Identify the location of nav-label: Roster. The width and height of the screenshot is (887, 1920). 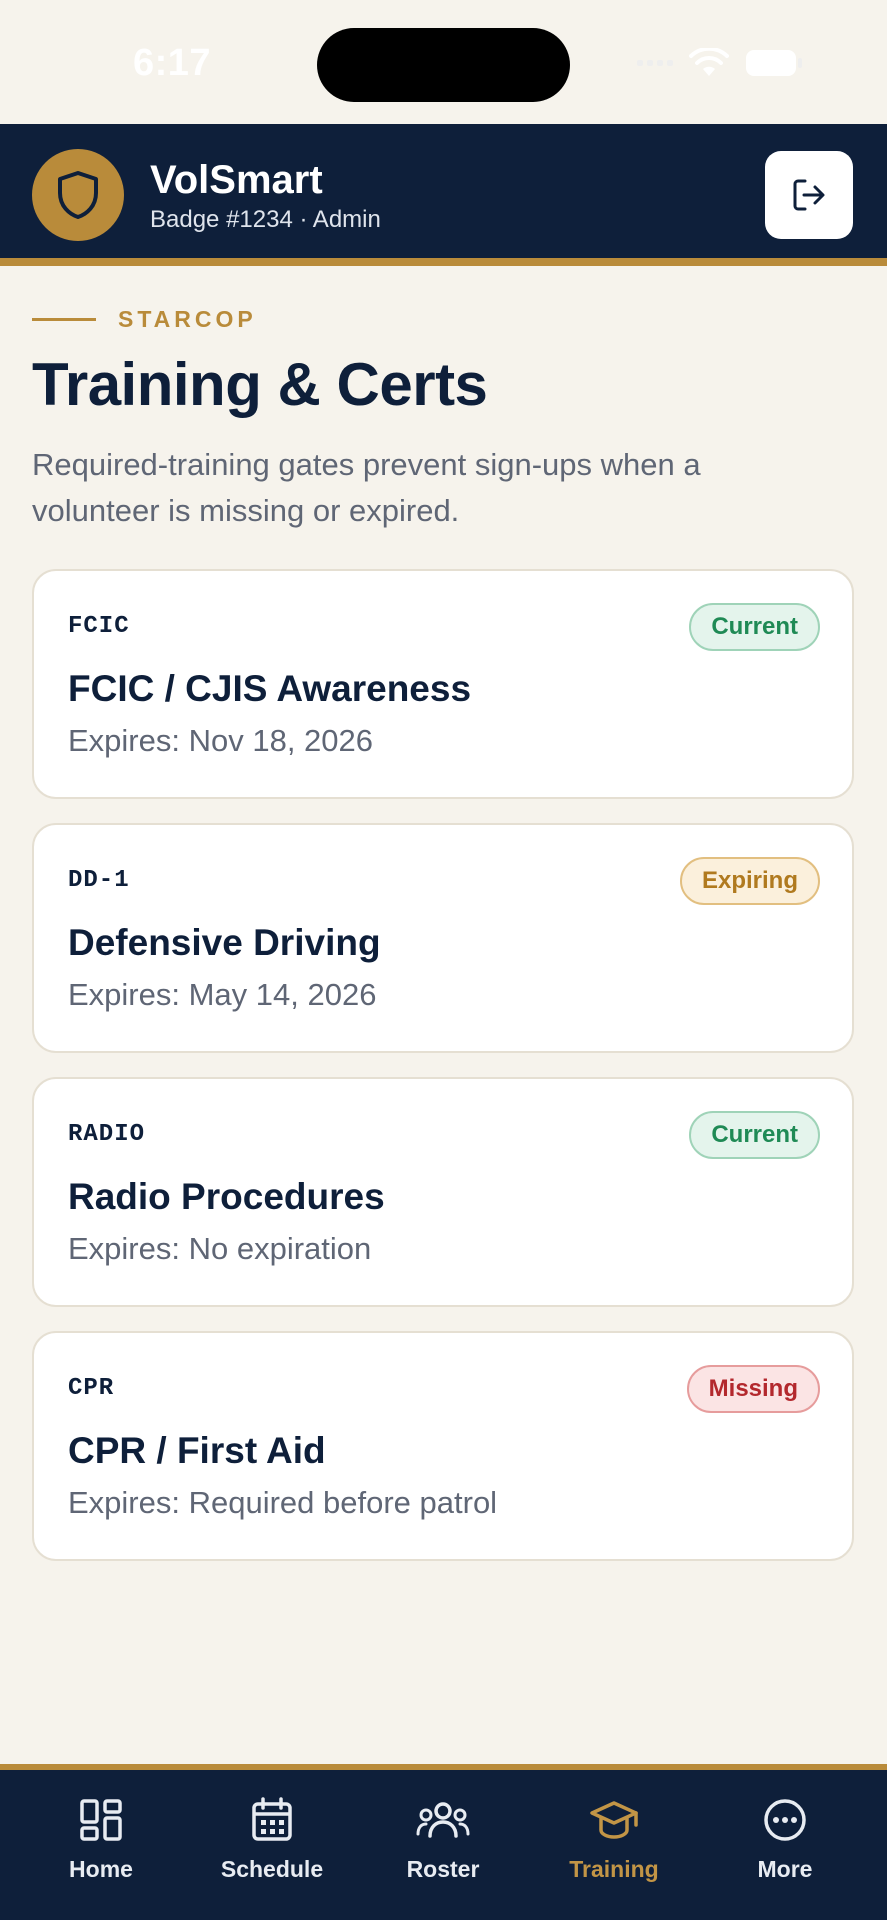
(443, 1869).